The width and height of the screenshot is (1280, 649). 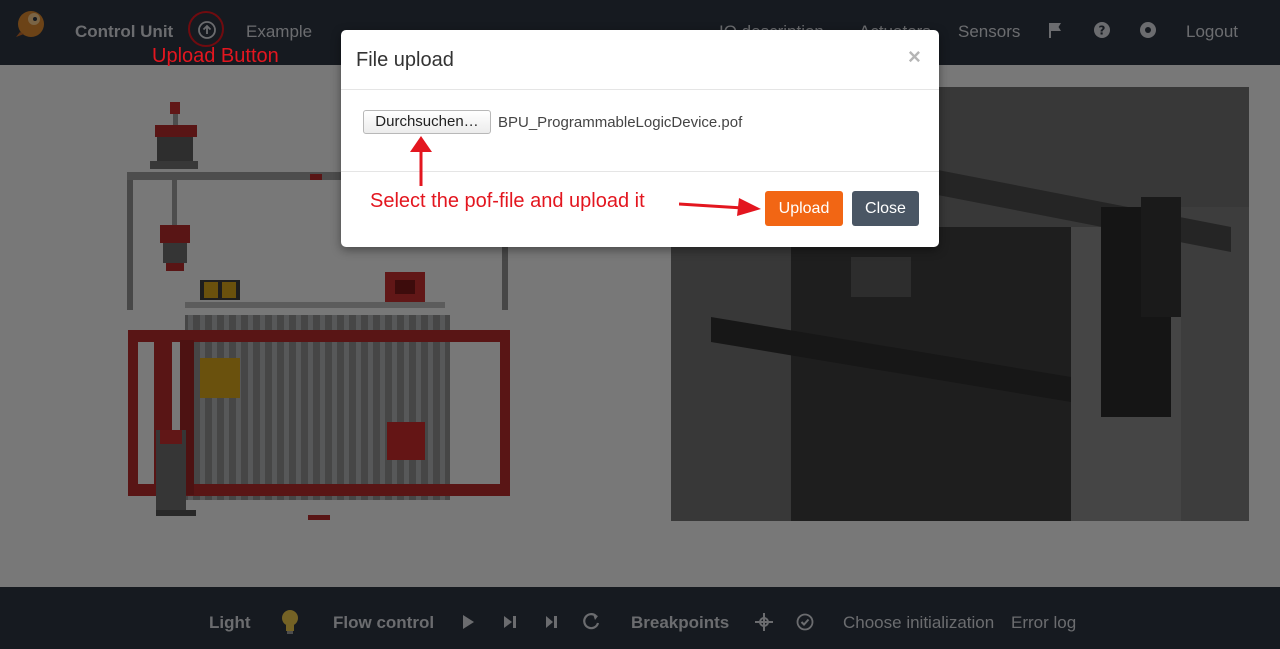 What do you see at coordinates (640, 89) in the screenshot?
I see `modal-header-divider` at bounding box center [640, 89].